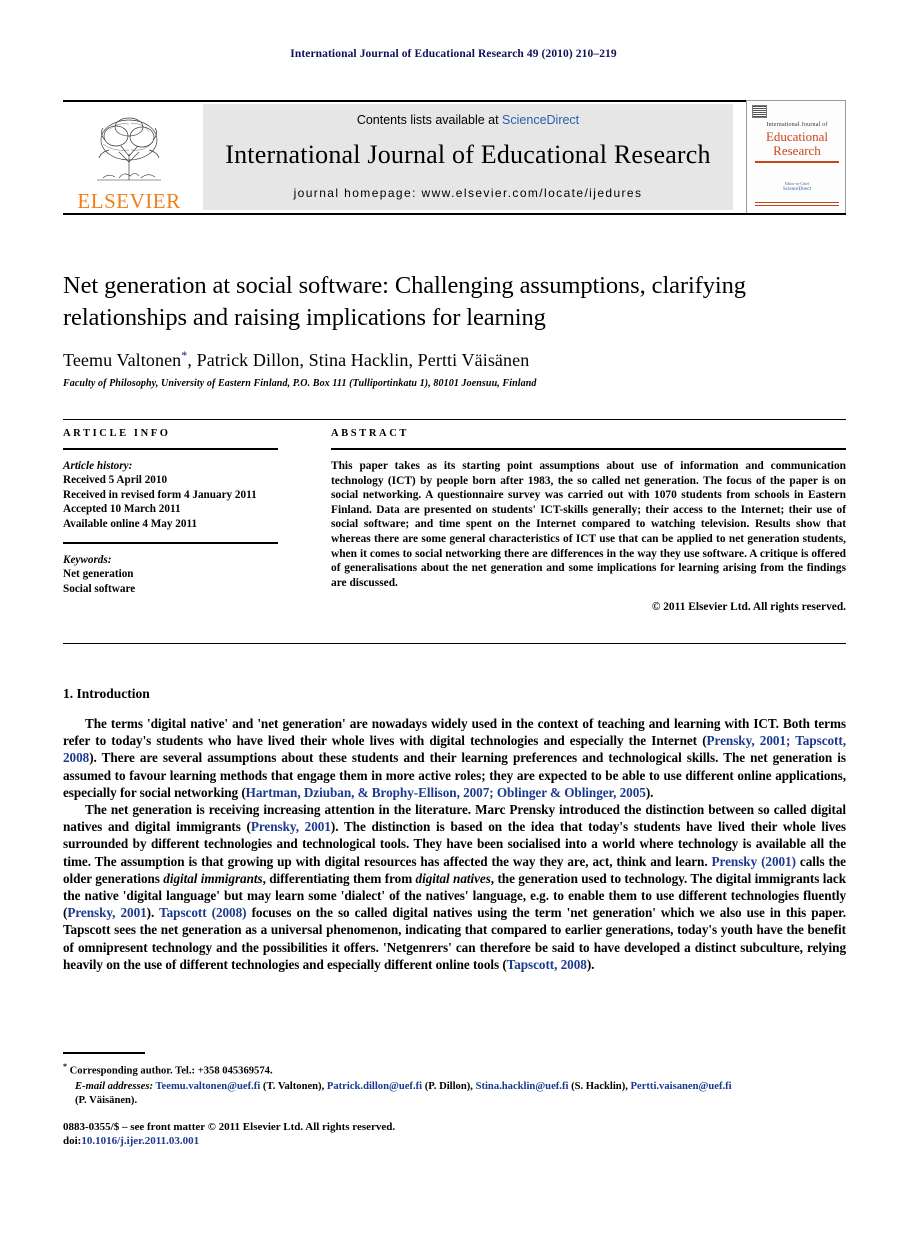 This screenshot has height=1238, width=907. I want to click on section-heading-introduction: 1. Introduction, so click(106, 693).